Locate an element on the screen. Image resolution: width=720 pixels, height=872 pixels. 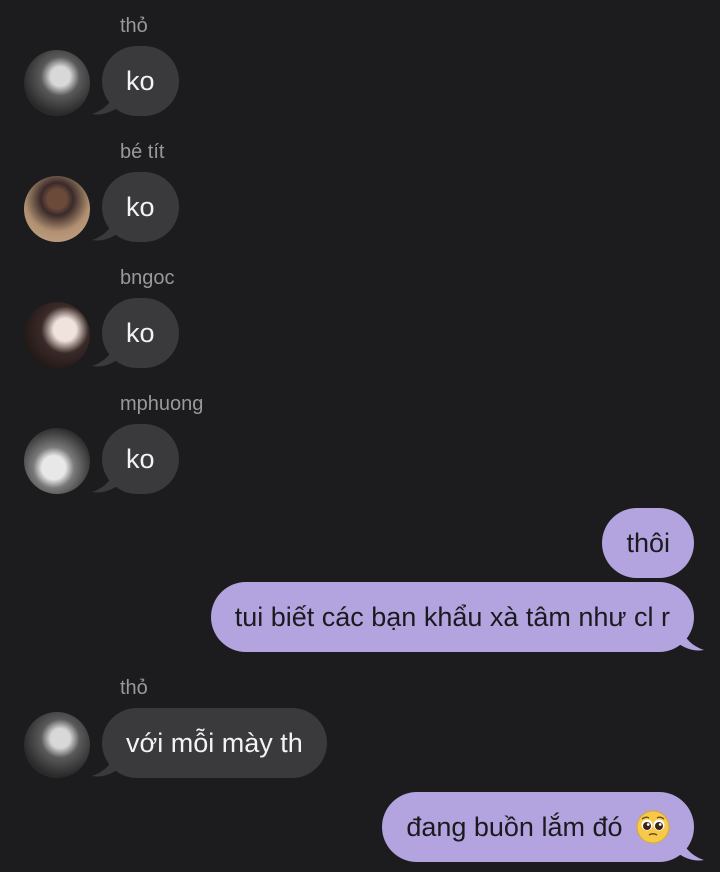
sender-name: bé tít is located at coordinates (142, 152).